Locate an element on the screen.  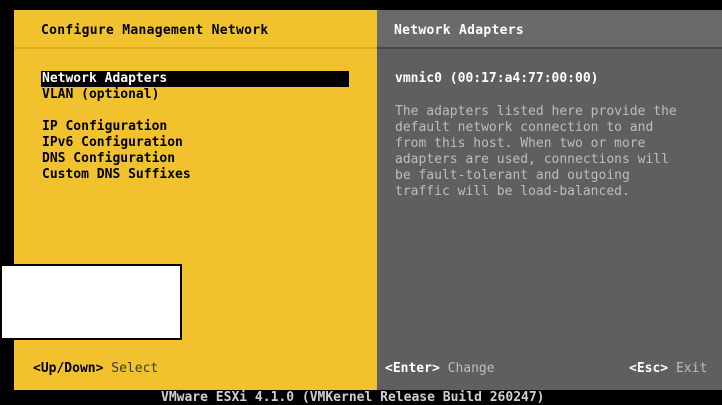
esc-exit-hint: <Esc> Exit is located at coordinates (668, 368).